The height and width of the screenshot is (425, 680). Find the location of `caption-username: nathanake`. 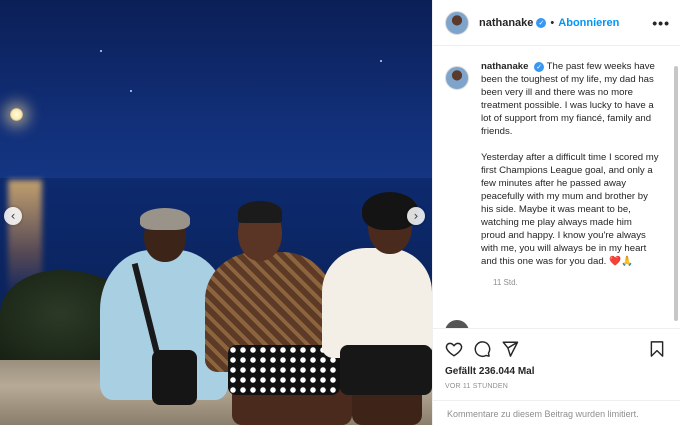

caption-username: nathanake is located at coordinates (504, 66).